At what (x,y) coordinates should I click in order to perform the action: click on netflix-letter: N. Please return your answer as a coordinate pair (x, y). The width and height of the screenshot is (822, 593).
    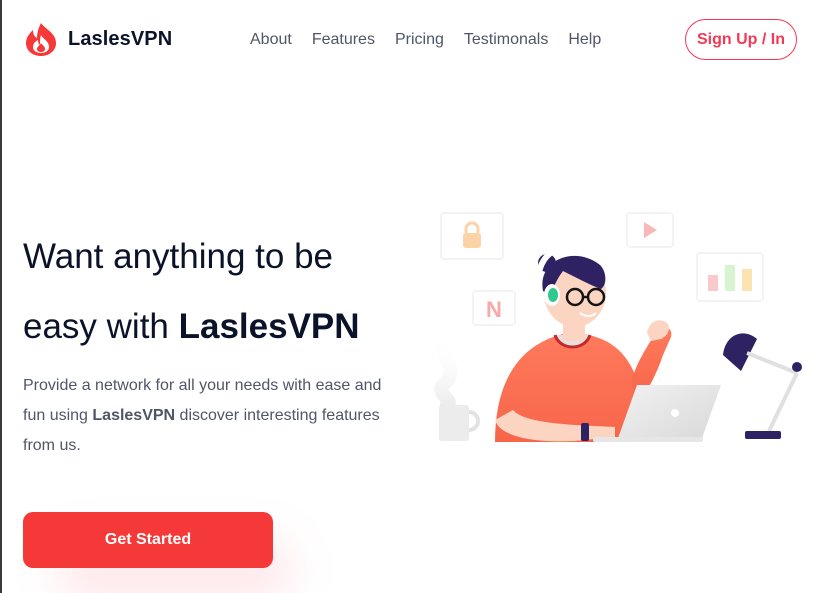
    Looking at the image, I should click on (494, 309).